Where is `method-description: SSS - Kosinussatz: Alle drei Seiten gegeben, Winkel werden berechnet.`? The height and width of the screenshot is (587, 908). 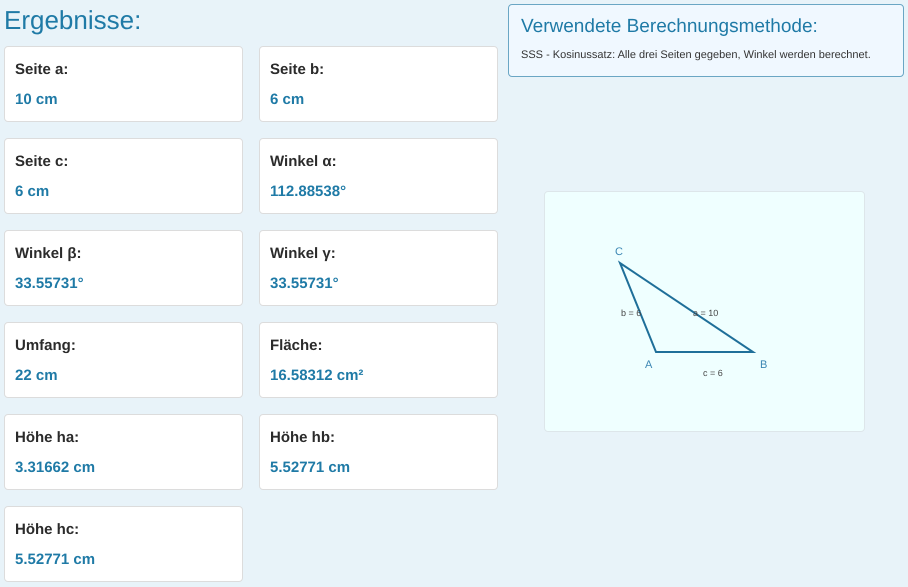 method-description: SSS - Kosinussatz: Alle drei Seiten gegeben, Winkel werden berechnet. is located at coordinates (696, 55).